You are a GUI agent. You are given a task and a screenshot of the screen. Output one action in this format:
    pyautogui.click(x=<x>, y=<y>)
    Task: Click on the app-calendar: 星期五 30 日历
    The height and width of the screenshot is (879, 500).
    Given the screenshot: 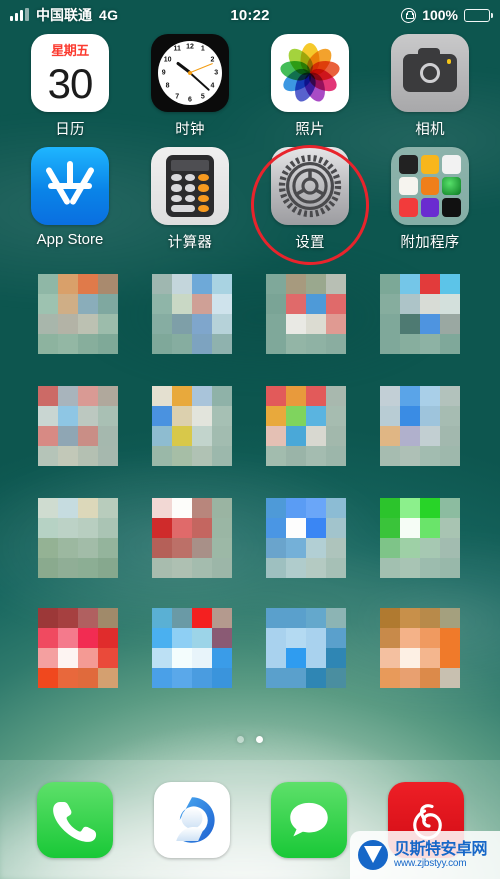 What is the action you would take?
    pyautogui.click(x=70, y=86)
    